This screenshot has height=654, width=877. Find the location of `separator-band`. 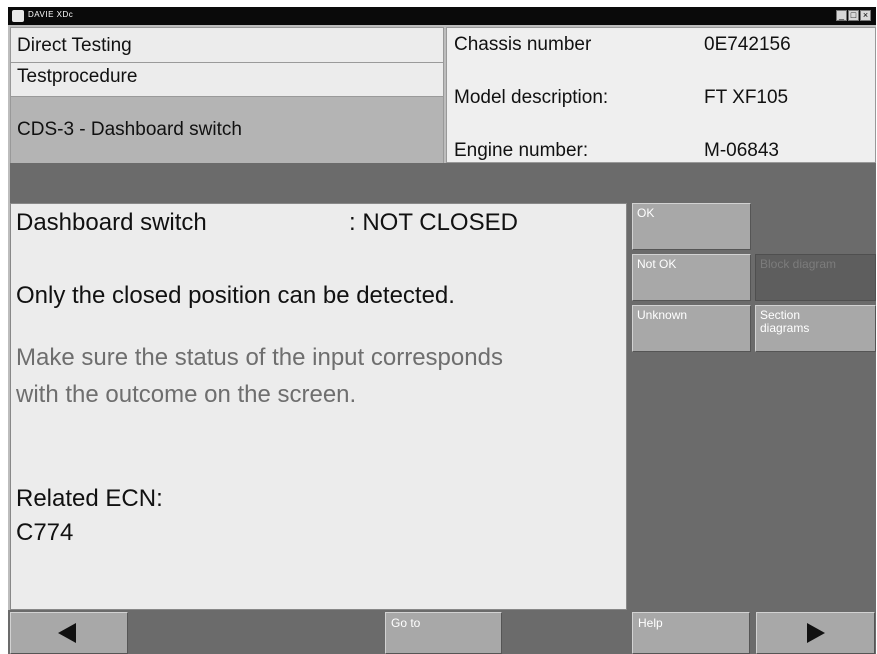

separator-band is located at coordinates (443, 183).